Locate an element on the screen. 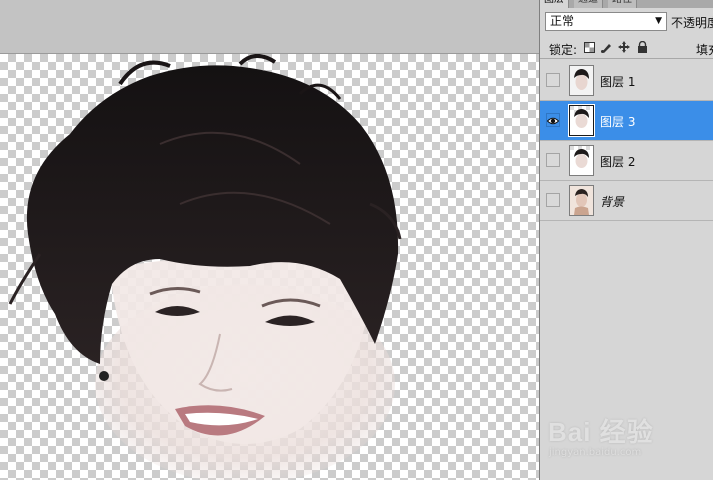 The image size is (713, 480). watermark-url: jingyan.baidu.com is located at coordinates (595, 452).